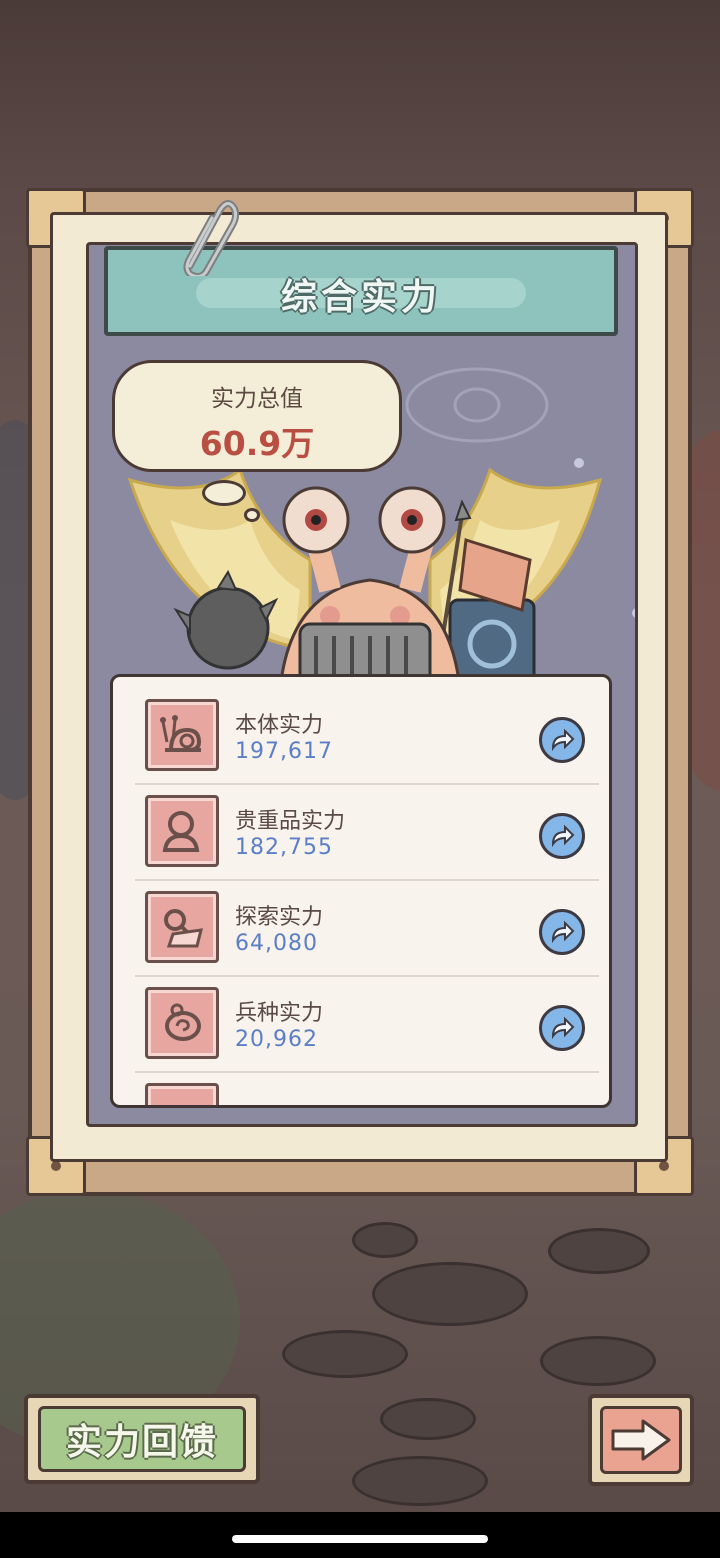 The image size is (720, 1558). I want to click on snail-icon, so click(182, 735).